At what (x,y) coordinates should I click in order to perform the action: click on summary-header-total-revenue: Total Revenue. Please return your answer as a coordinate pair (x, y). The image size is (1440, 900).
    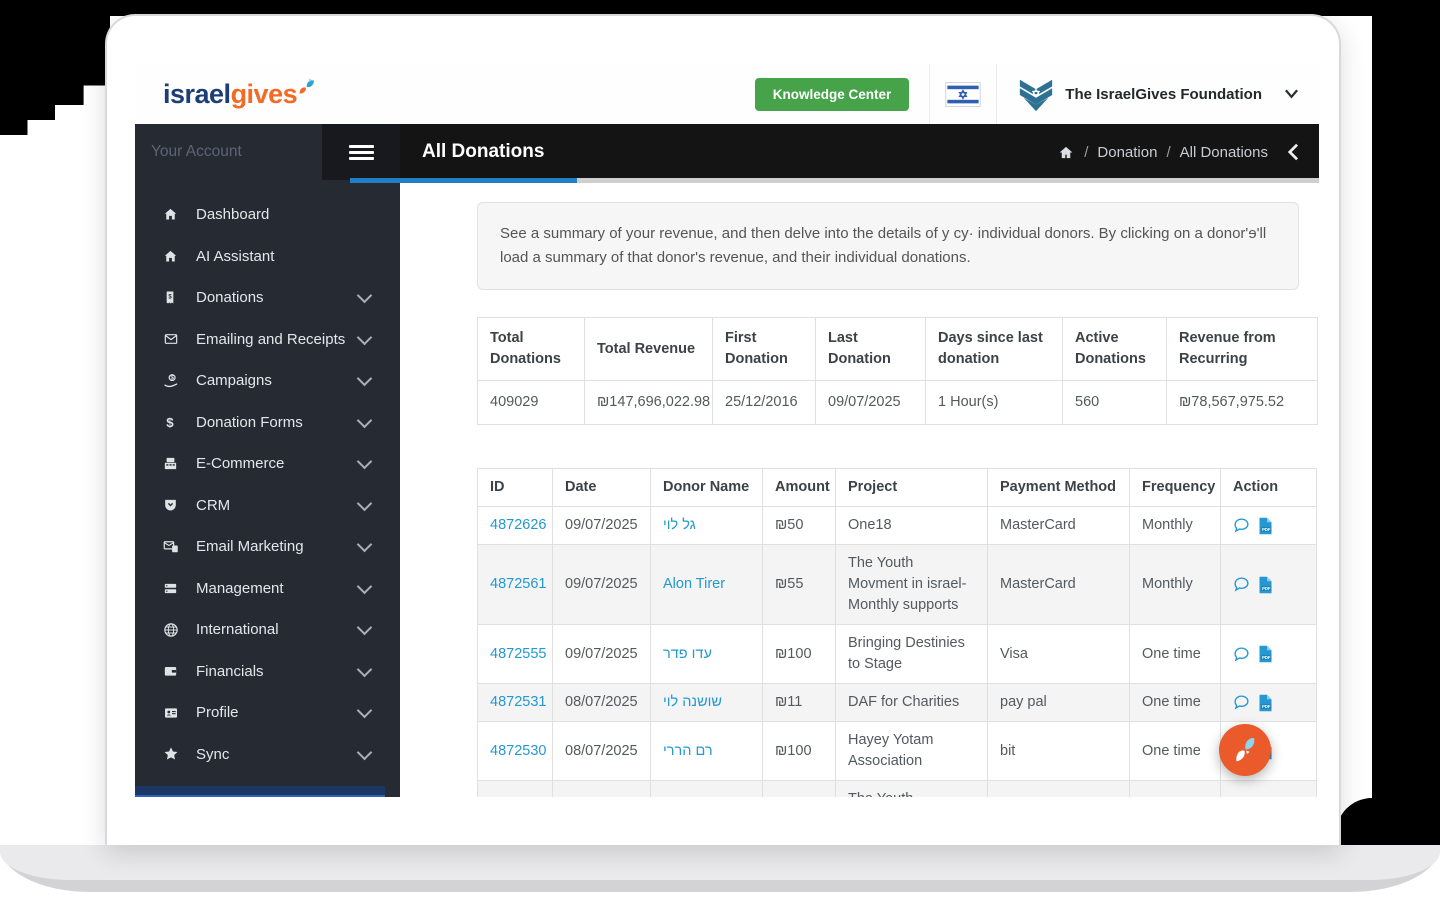
    Looking at the image, I should click on (648, 349).